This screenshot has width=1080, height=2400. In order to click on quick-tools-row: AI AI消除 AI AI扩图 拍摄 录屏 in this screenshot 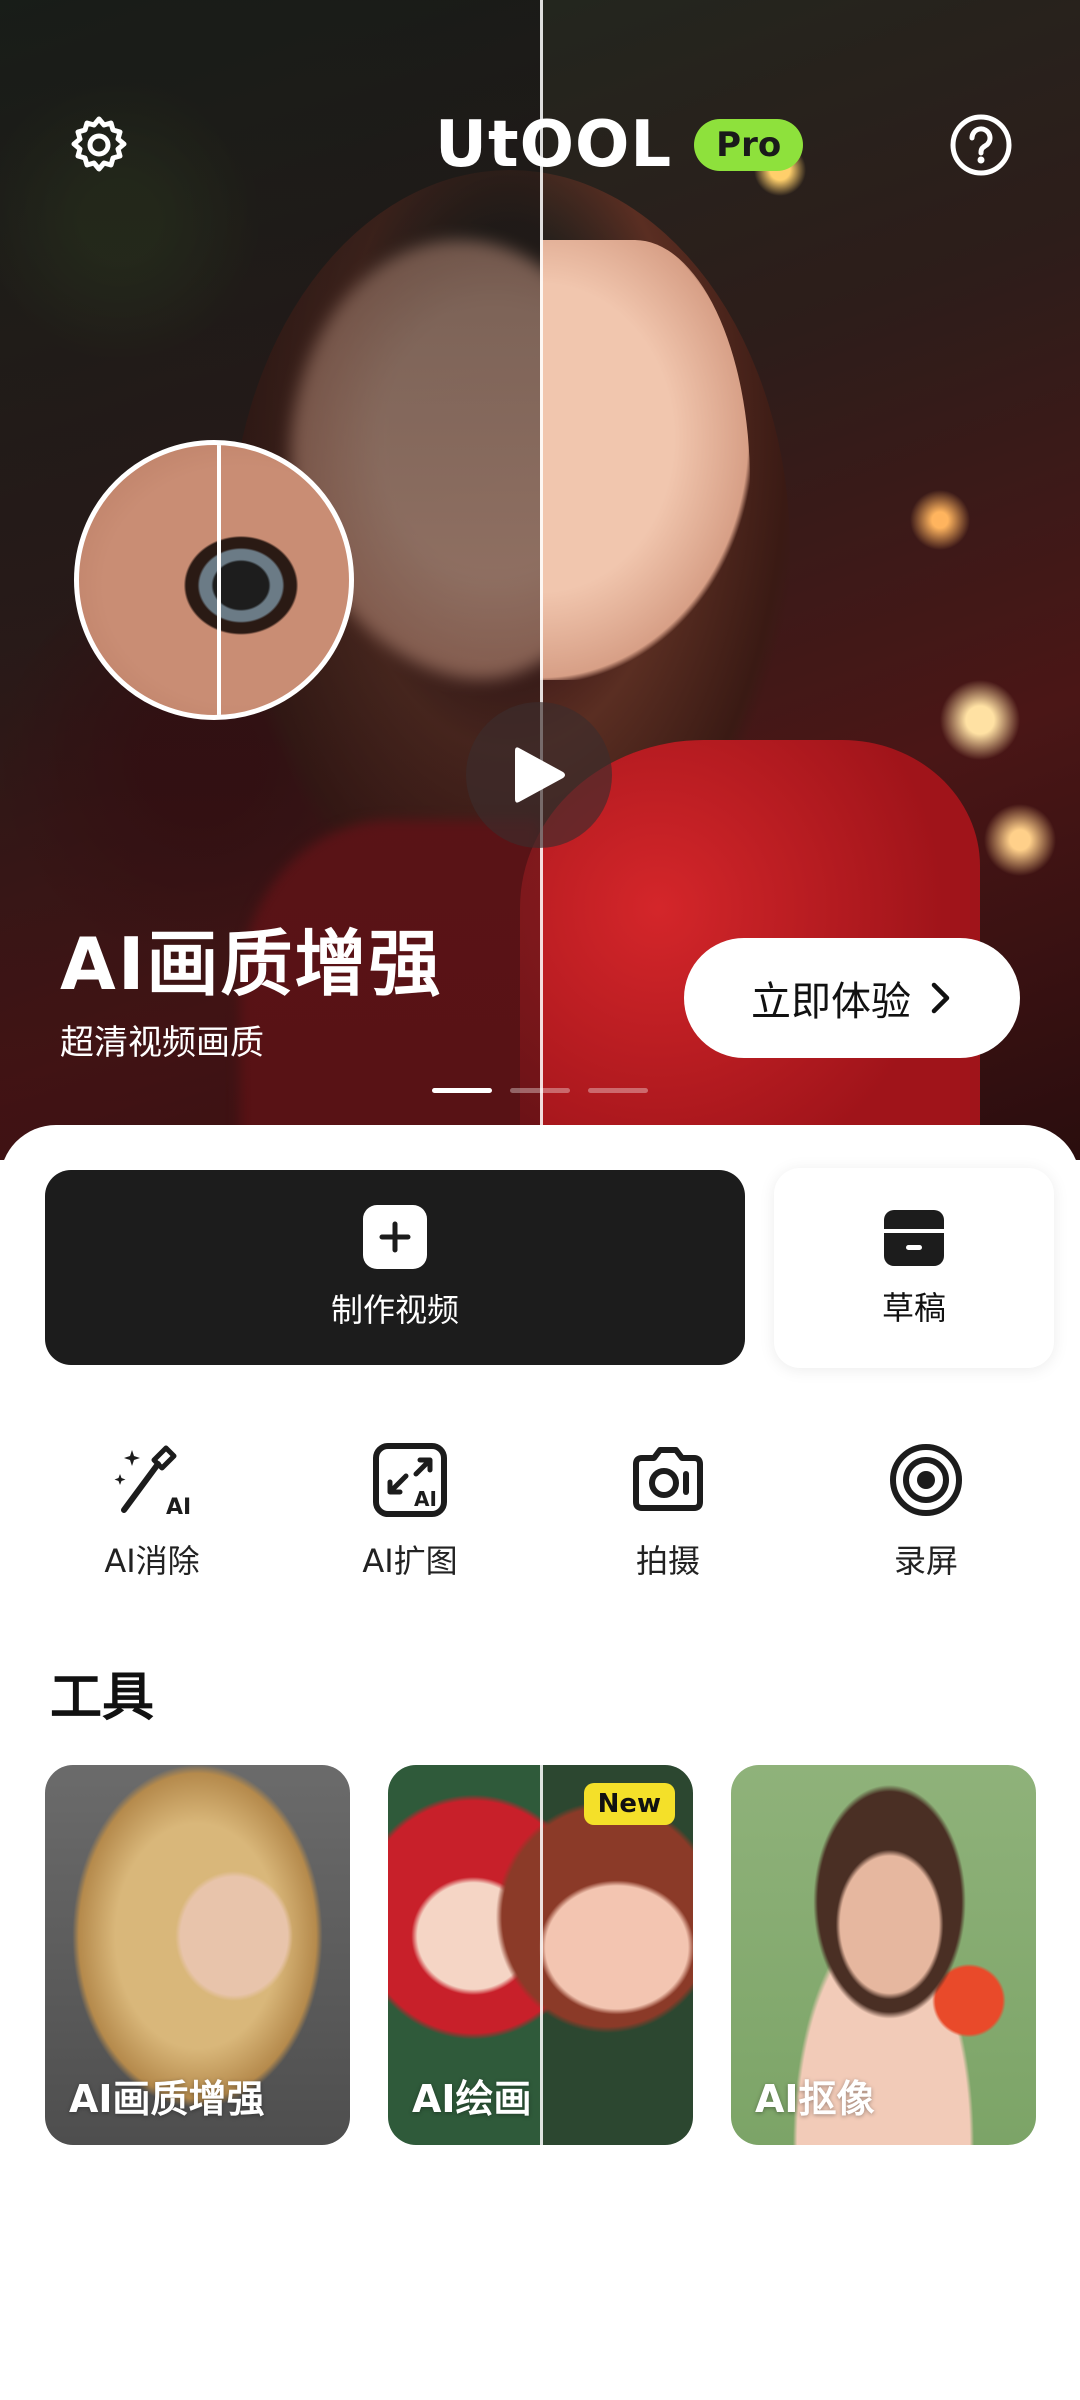, I will do `click(540, 1515)`.